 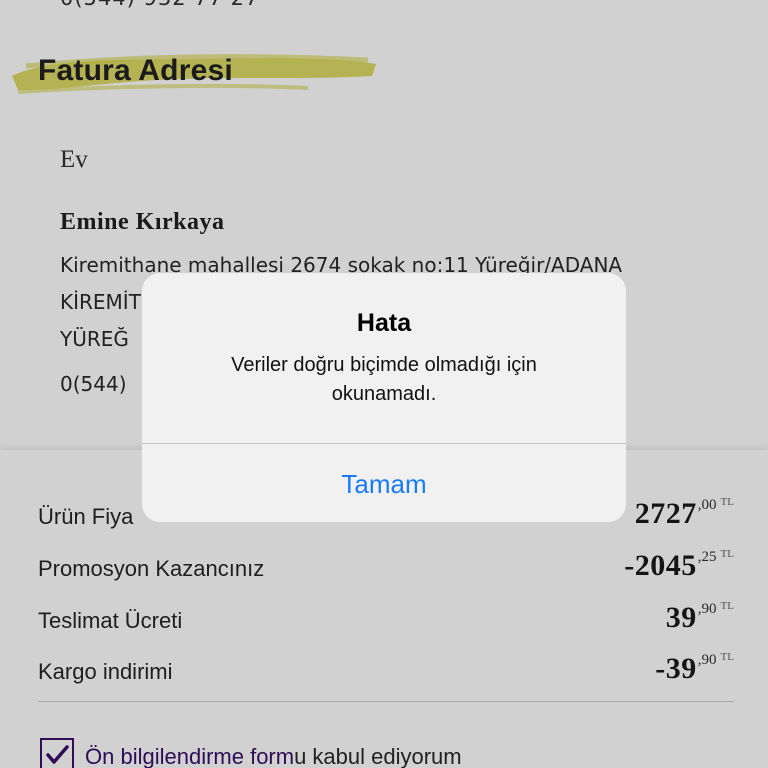 I want to click on alert-title: Hata, so click(x=384, y=323).